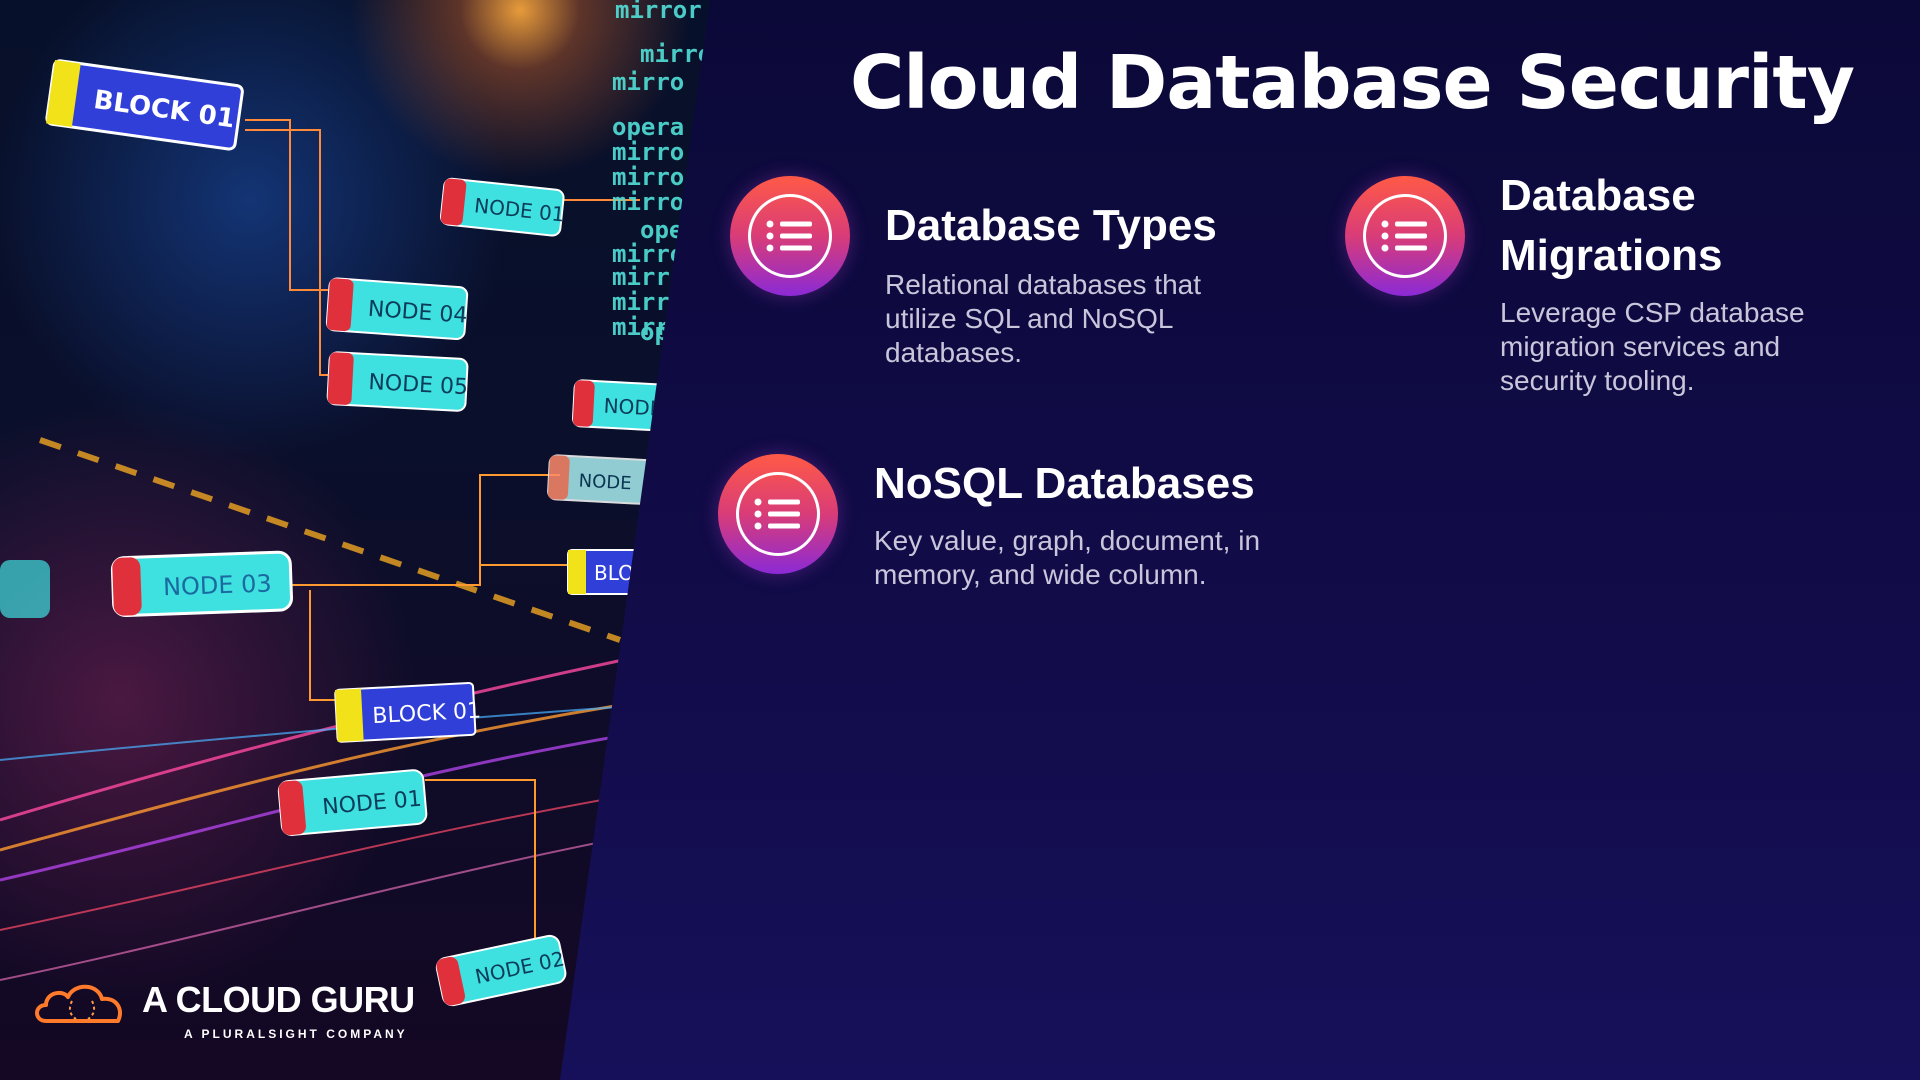  What do you see at coordinates (296, 1034) in the screenshot?
I see `logo-tagline: A PLURALSIGHT COMPANY` at bounding box center [296, 1034].